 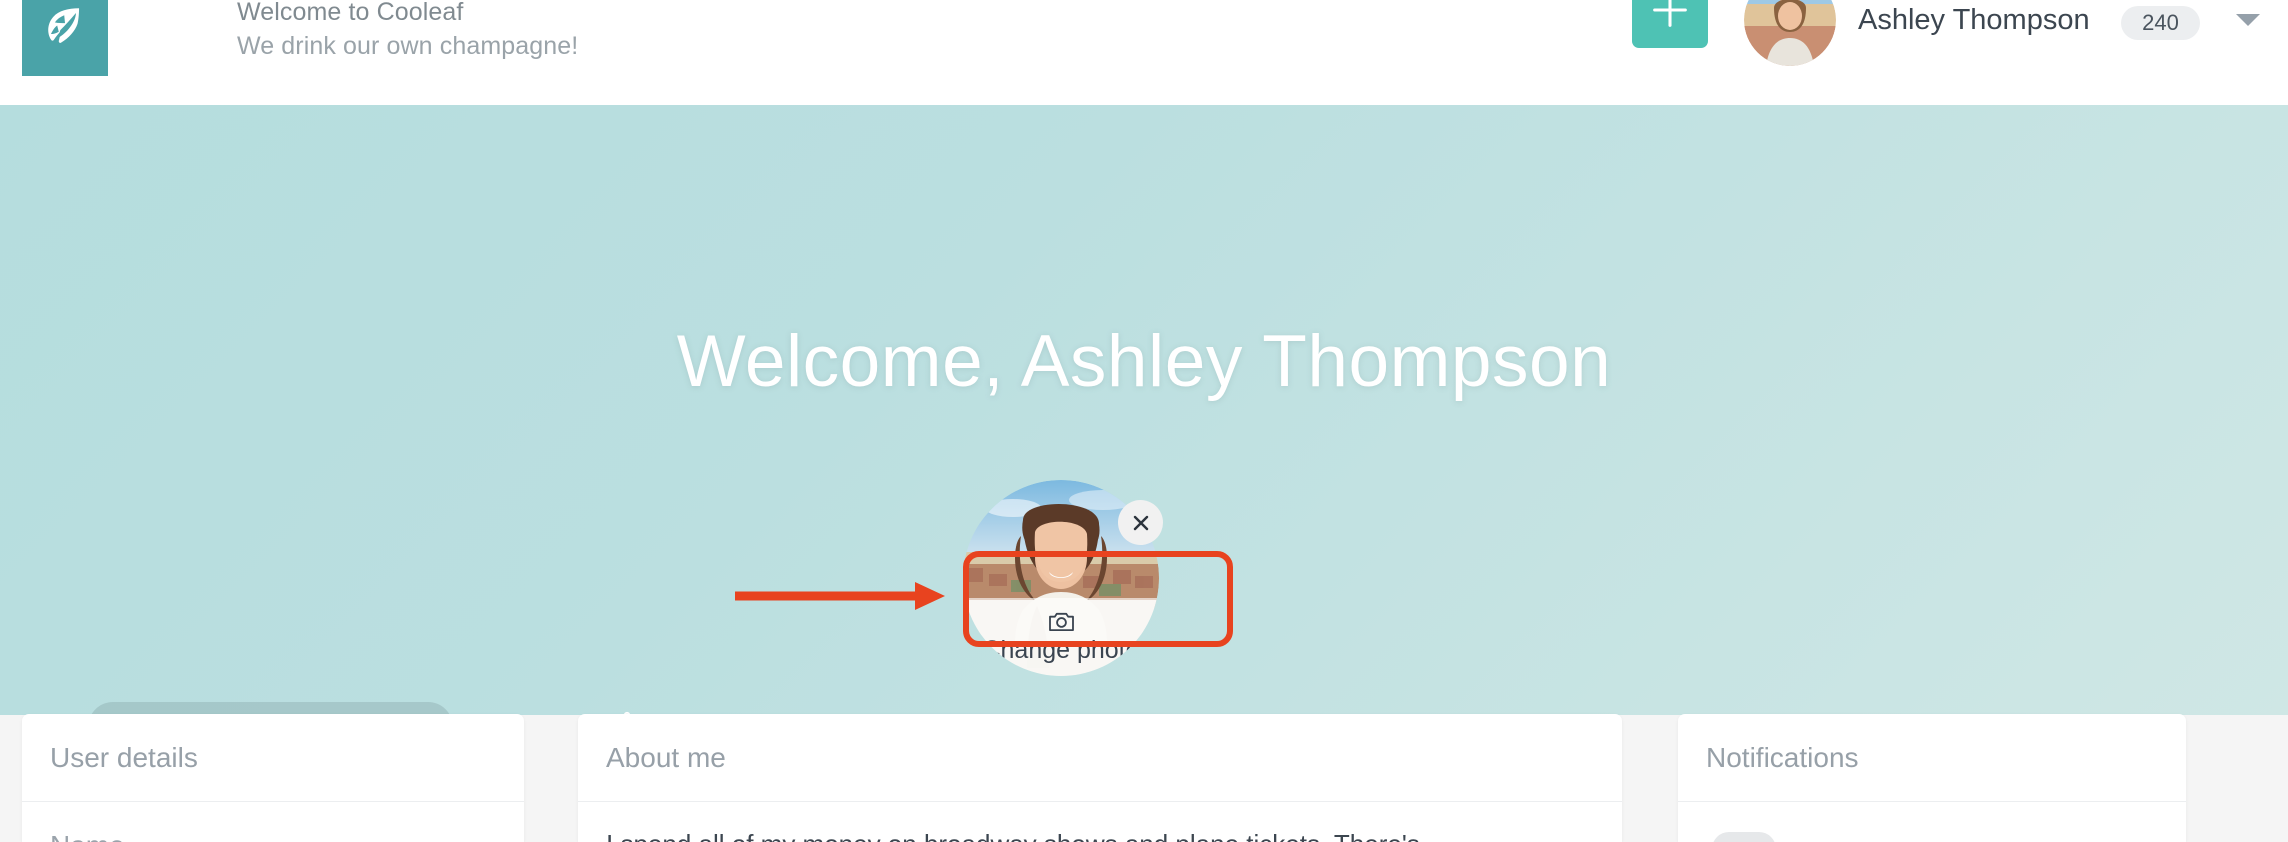 What do you see at coordinates (350, 13) in the screenshot?
I see `brand-title: Welcome to Cooleaf` at bounding box center [350, 13].